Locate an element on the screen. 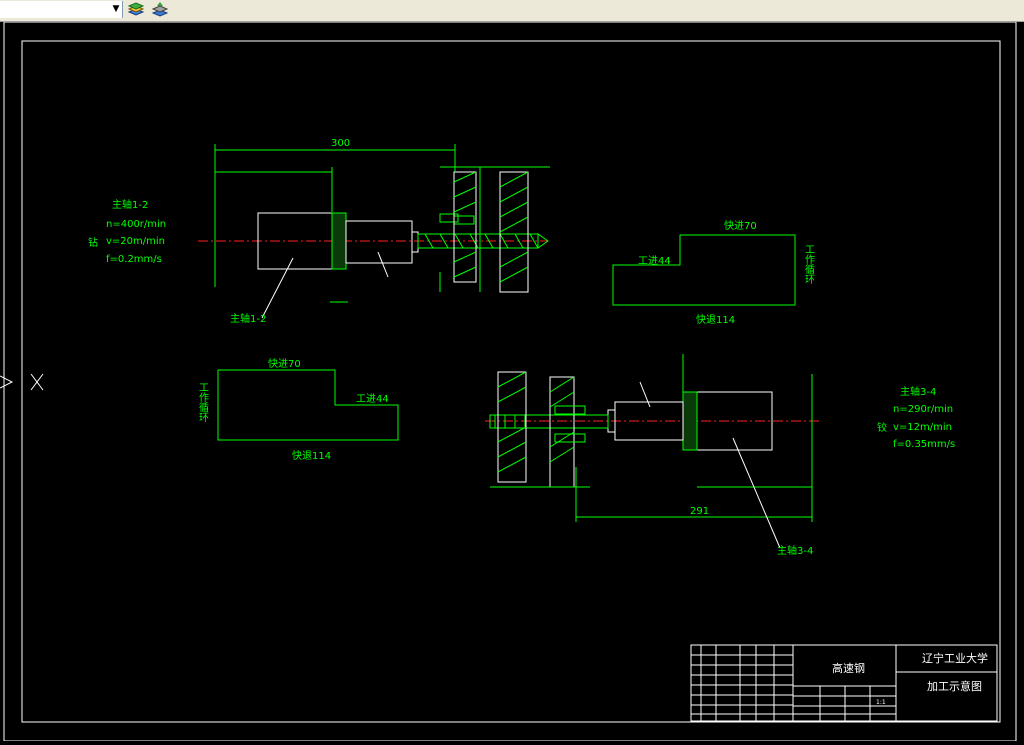 This screenshot has height=745, width=1024. lower-spec: 主轴3-4 n=290r/min v=12m/min f=0.35mm/s 铰 is located at coordinates (916, 417).